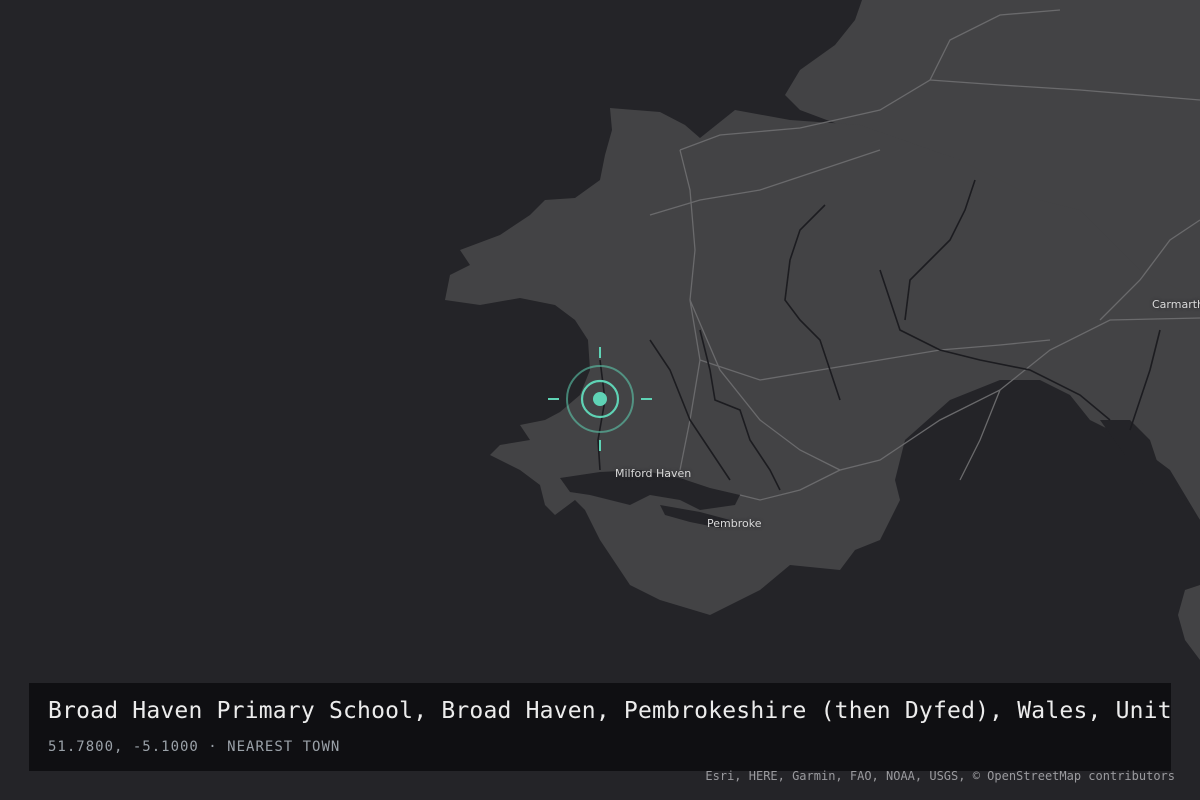  Describe the element at coordinates (123, 747) in the screenshot. I see `coordinates: 51.7800, -5.1000` at that location.